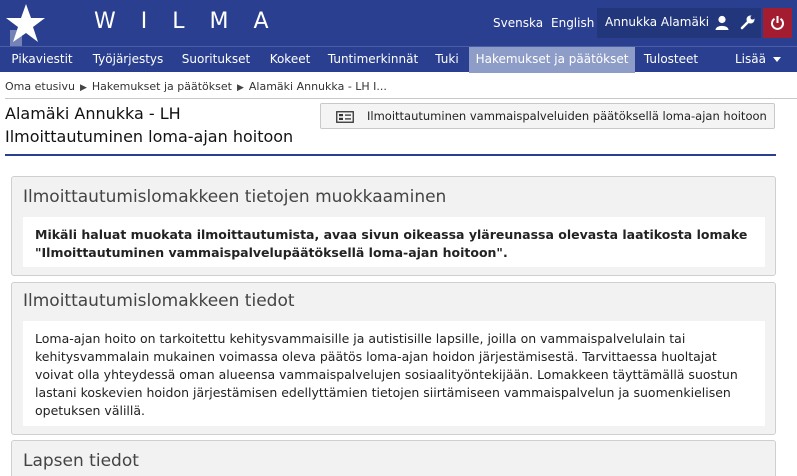  What do you see at coordinates (290, 60) in the screenshot?
I see `nav-item-kokeet: Kokeet` at bounding box center [290, 60].